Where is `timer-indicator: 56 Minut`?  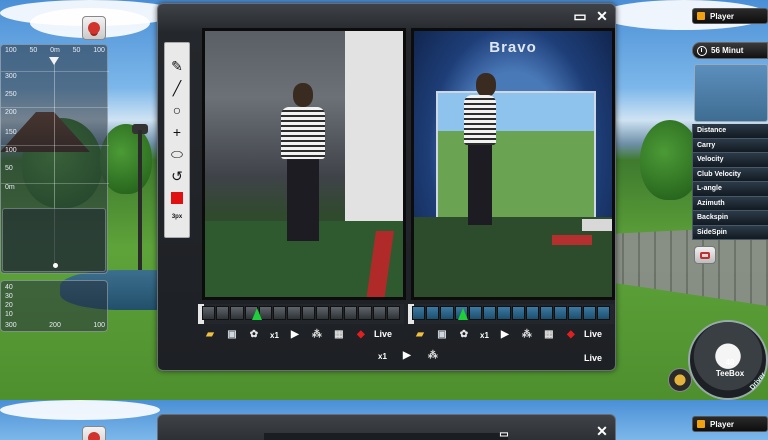 timer-indicator: 56 Minut is located at coordinates (730, 50).